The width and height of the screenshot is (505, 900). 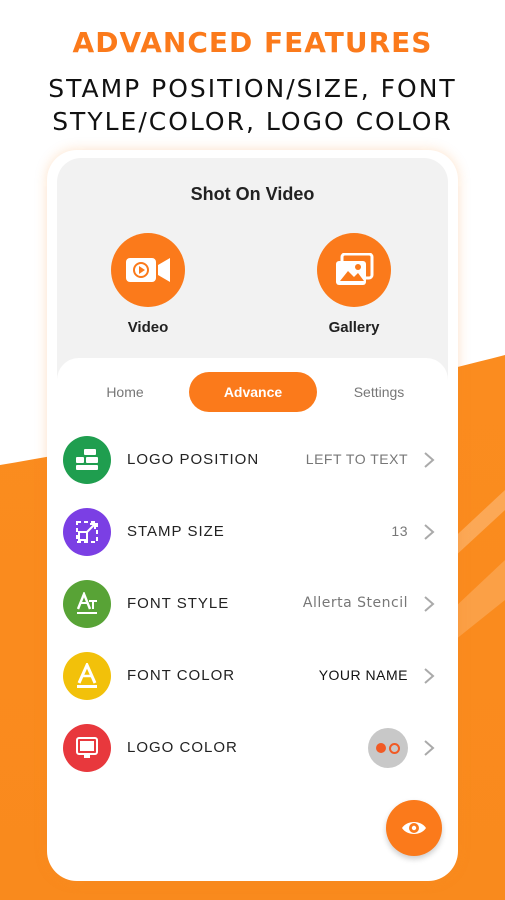 I want to click on setting-label: FONT COLOR, so click(x=181, y=675).